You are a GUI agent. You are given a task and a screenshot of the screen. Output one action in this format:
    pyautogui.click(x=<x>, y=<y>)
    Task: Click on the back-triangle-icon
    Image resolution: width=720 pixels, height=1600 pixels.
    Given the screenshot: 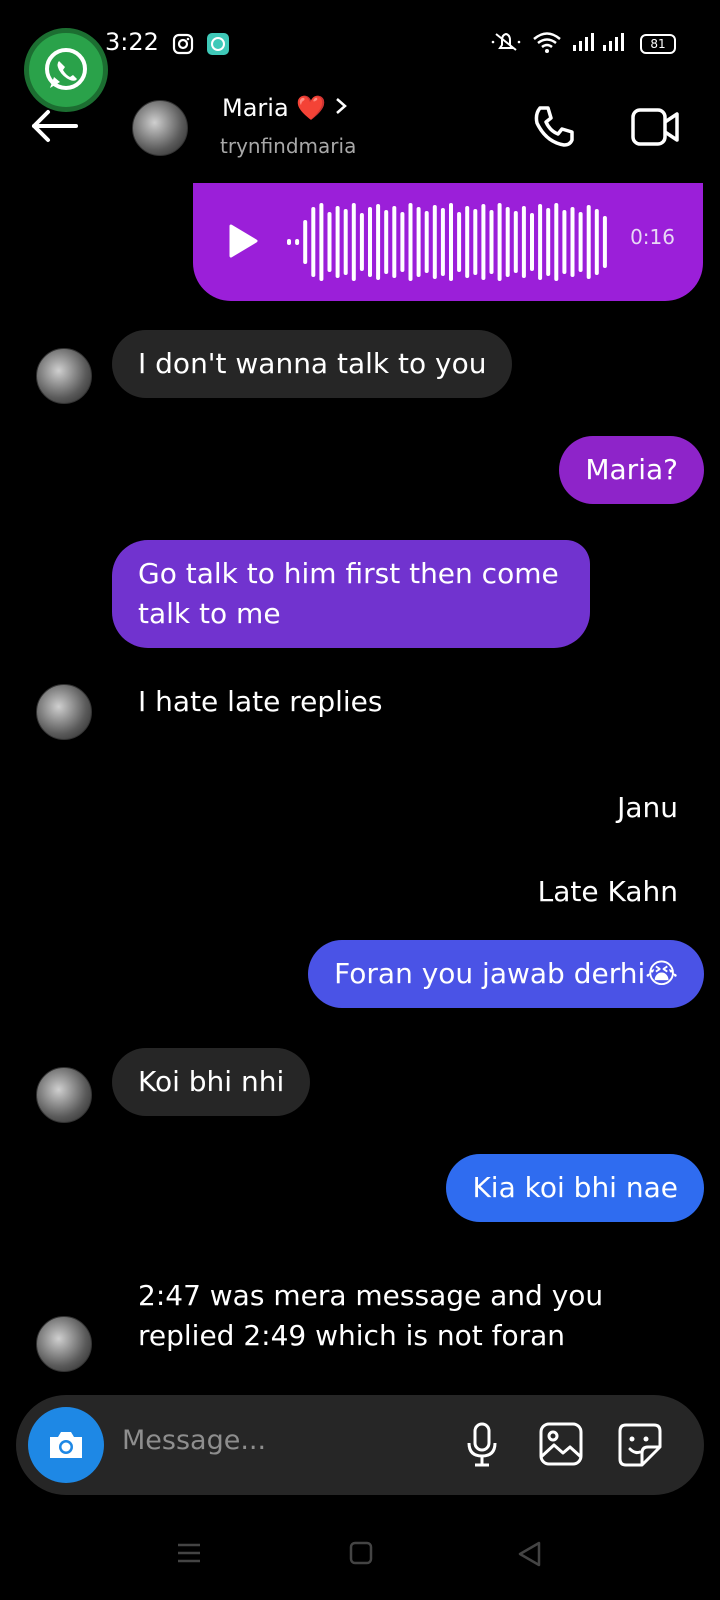 What is the action you would take?
    pyautogui.click(x=529, y=1556)
    